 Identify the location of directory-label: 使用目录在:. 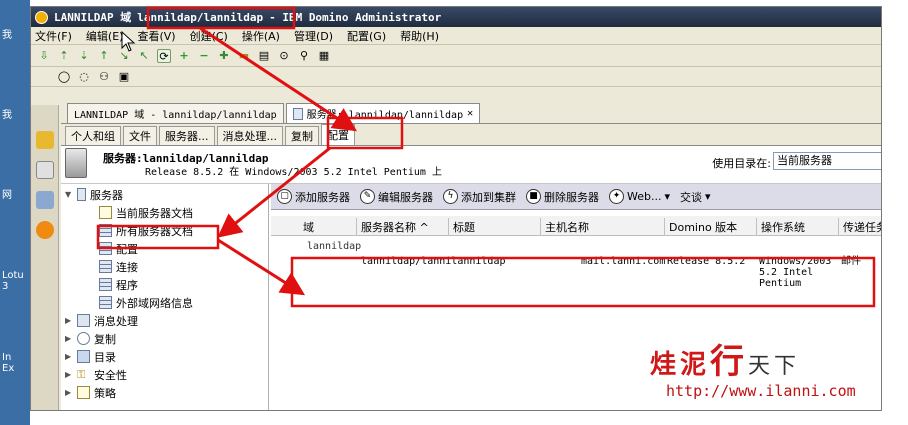
(741, 163).